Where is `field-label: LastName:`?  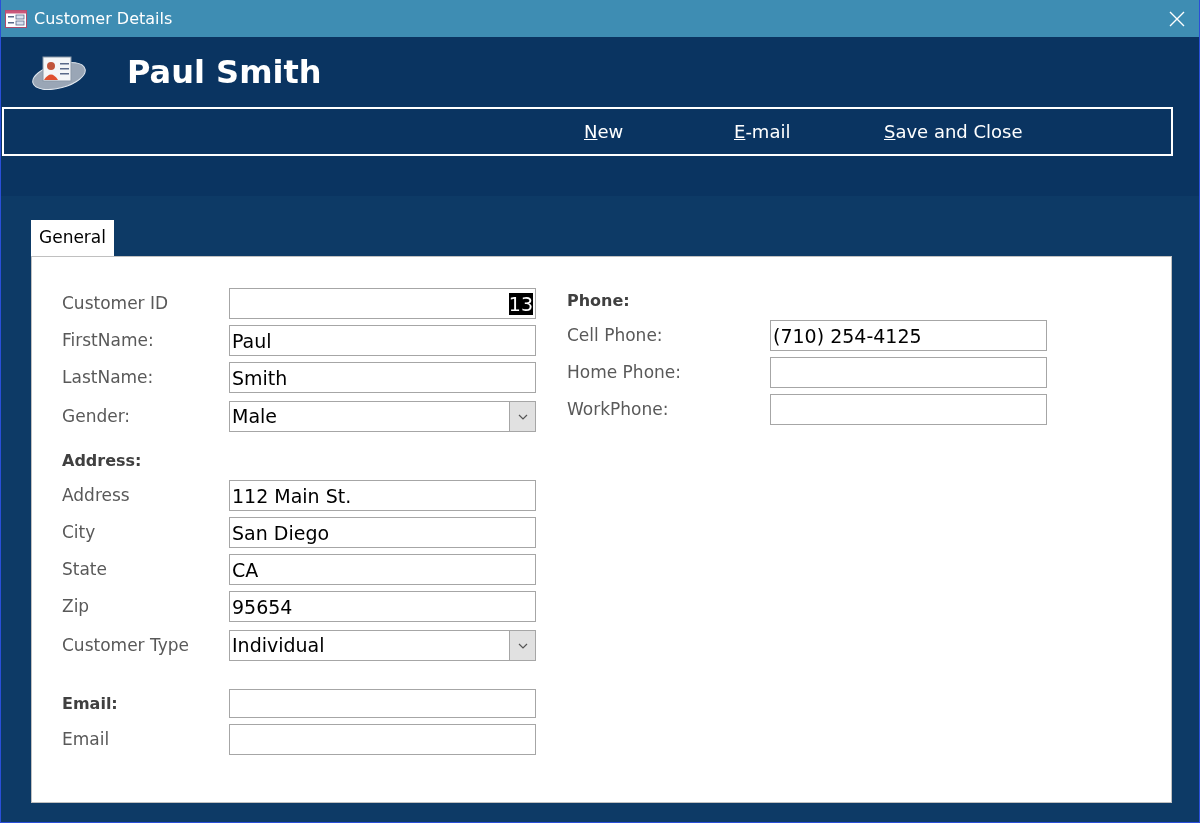 field-label: LastName: is located at coordinates (108, 376).